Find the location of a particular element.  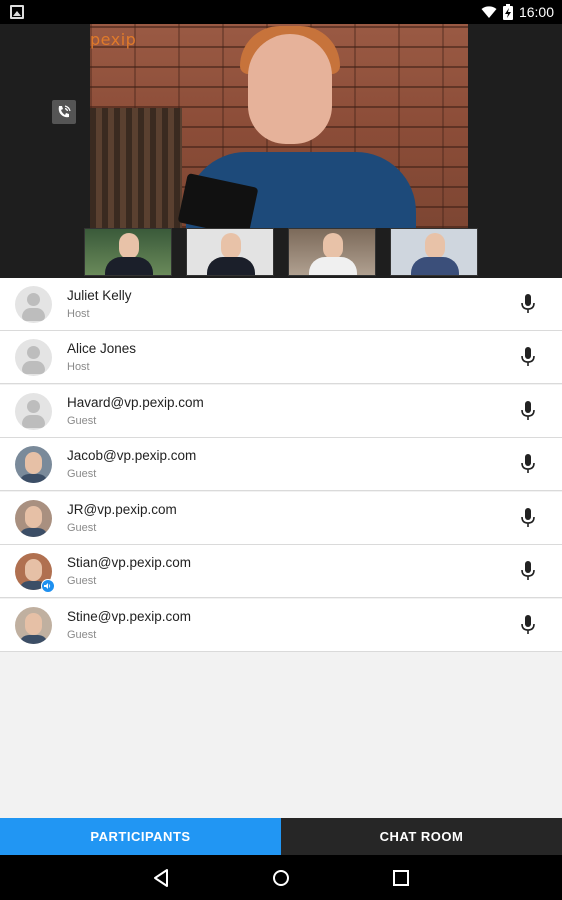

recents-icon is located at coordinates (401, 878).